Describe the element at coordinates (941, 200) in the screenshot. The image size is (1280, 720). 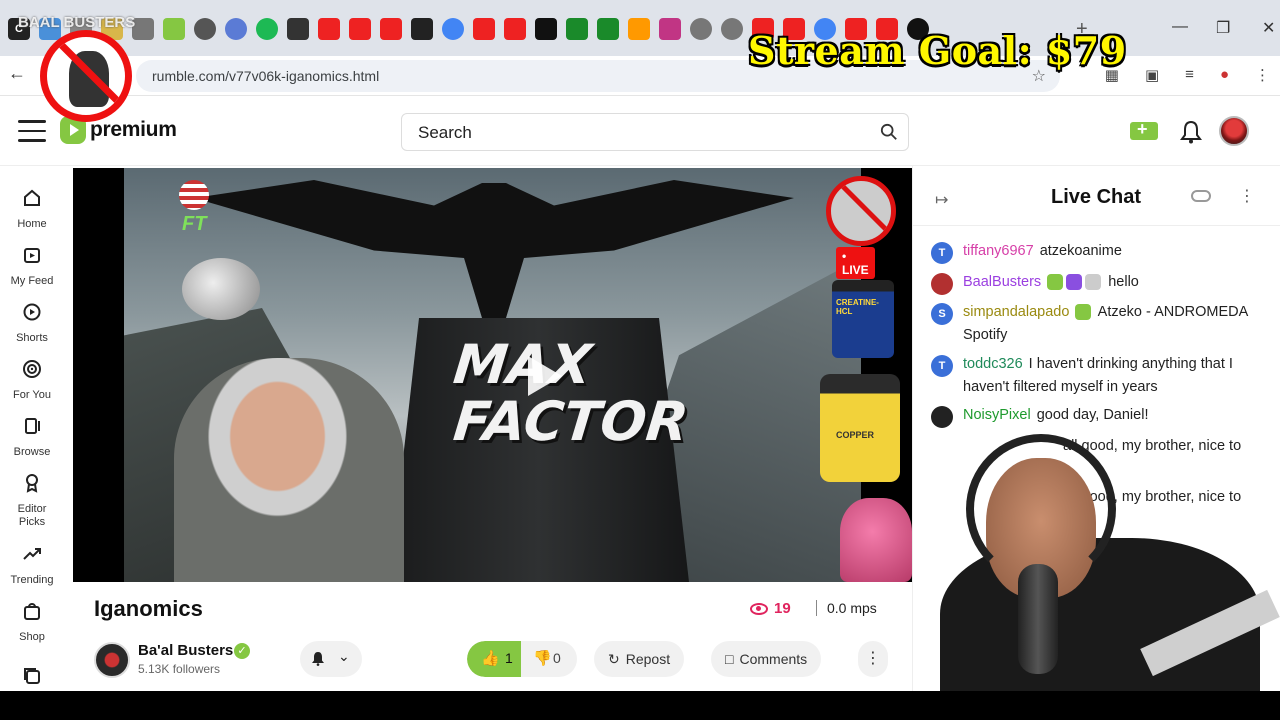
I see `collapse-chat-icon: ↦` at that location.